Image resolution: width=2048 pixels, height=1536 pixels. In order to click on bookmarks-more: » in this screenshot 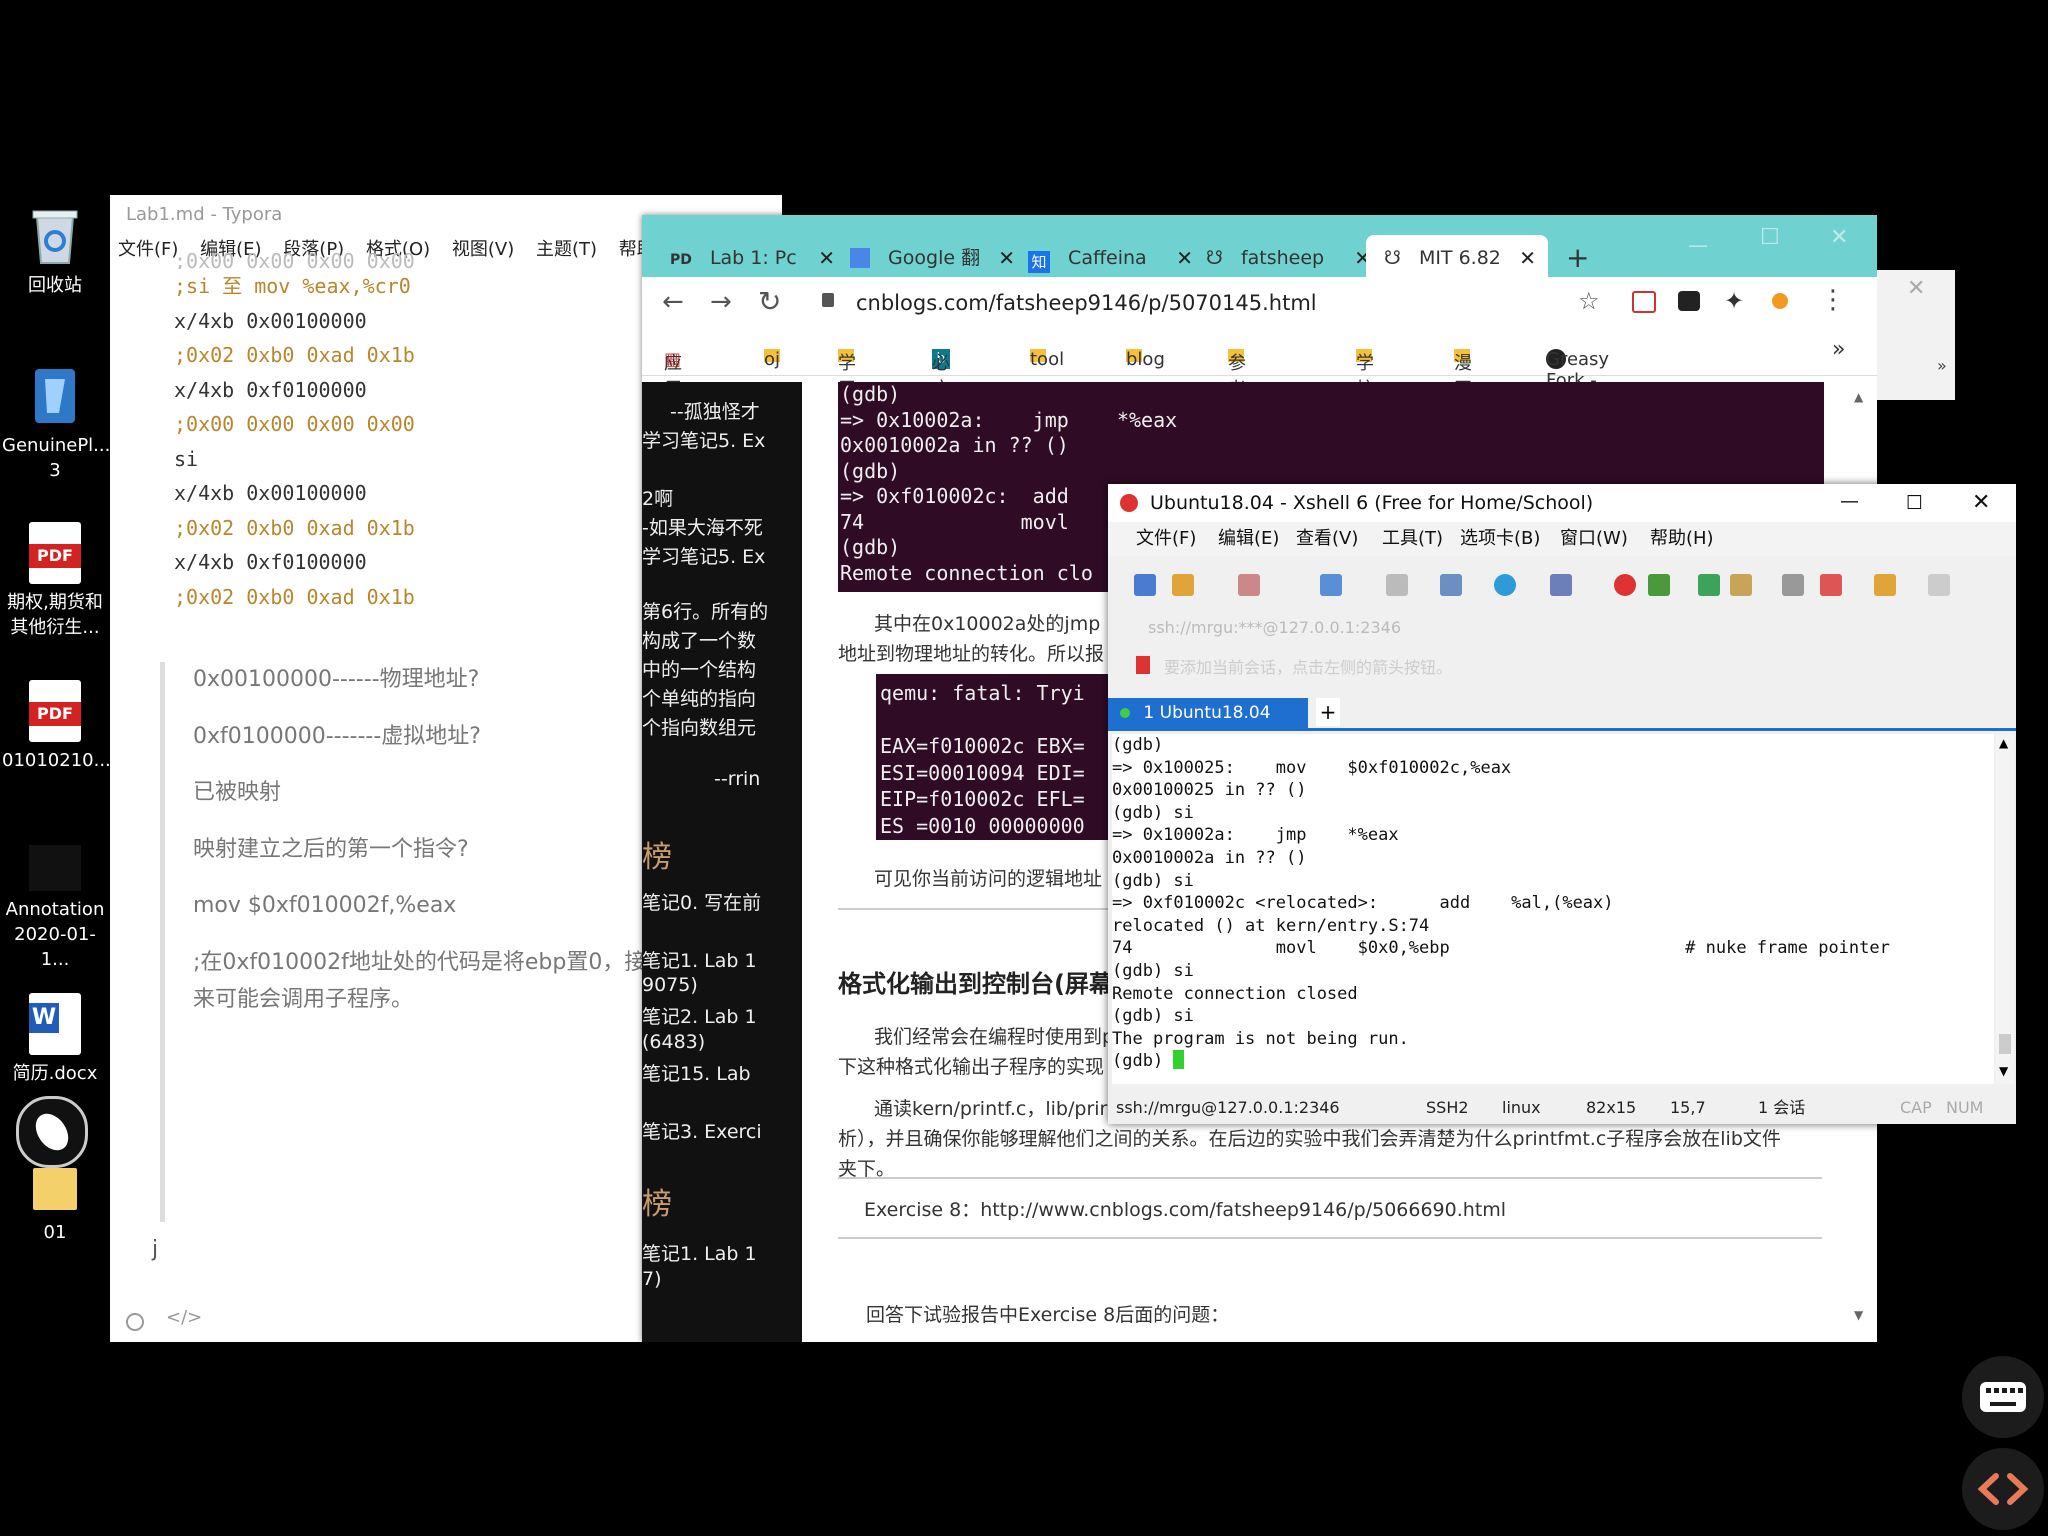, I will do `click(1838, 349)`.